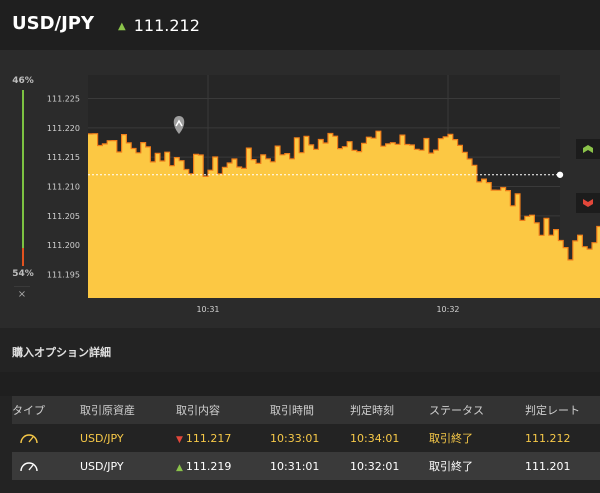 The image size is (600, 493). Describe the element at coordinates (562, 466) in the screenshot. I see `judge-rate-cell: 111.201` at that location.